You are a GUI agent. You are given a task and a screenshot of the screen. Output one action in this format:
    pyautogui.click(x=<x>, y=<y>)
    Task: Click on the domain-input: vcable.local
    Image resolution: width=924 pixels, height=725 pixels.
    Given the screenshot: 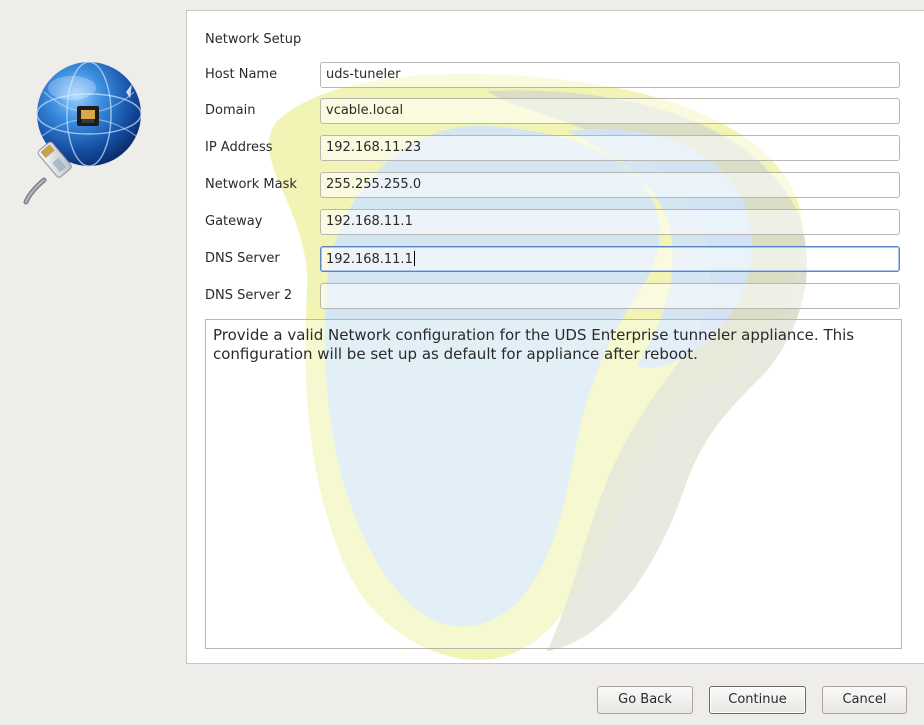 What is the action you would take?
    pyautogui.click(x=610, y=111)
    